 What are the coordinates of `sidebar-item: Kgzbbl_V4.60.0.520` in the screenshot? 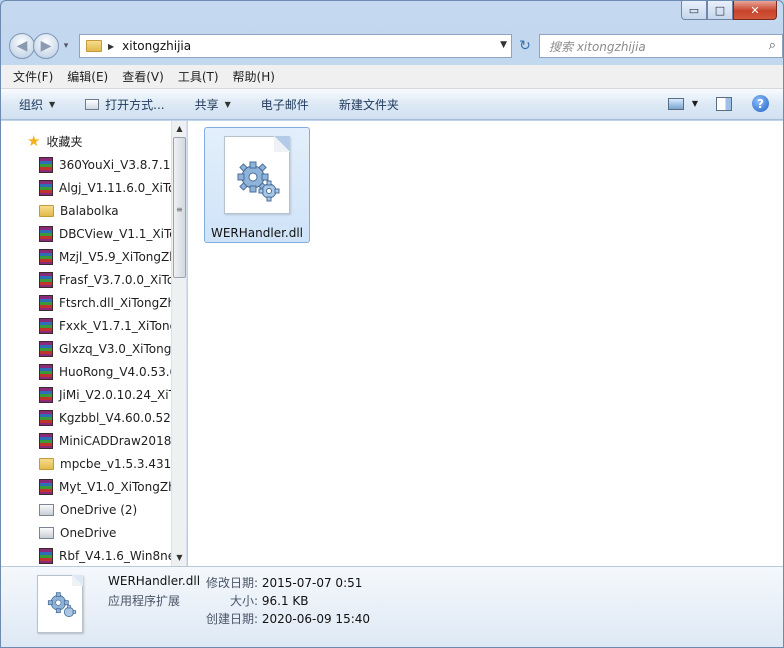 It's located at (108, 418).